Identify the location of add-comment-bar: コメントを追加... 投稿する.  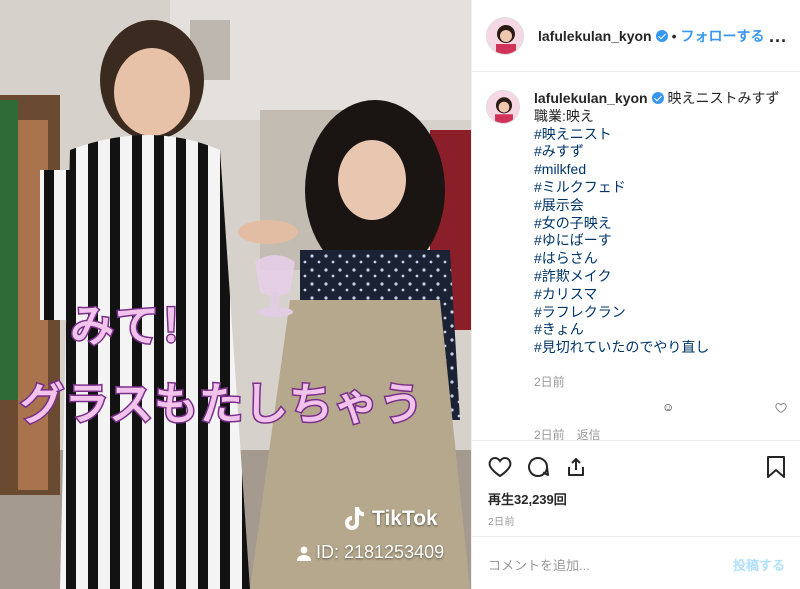
(636, 562).